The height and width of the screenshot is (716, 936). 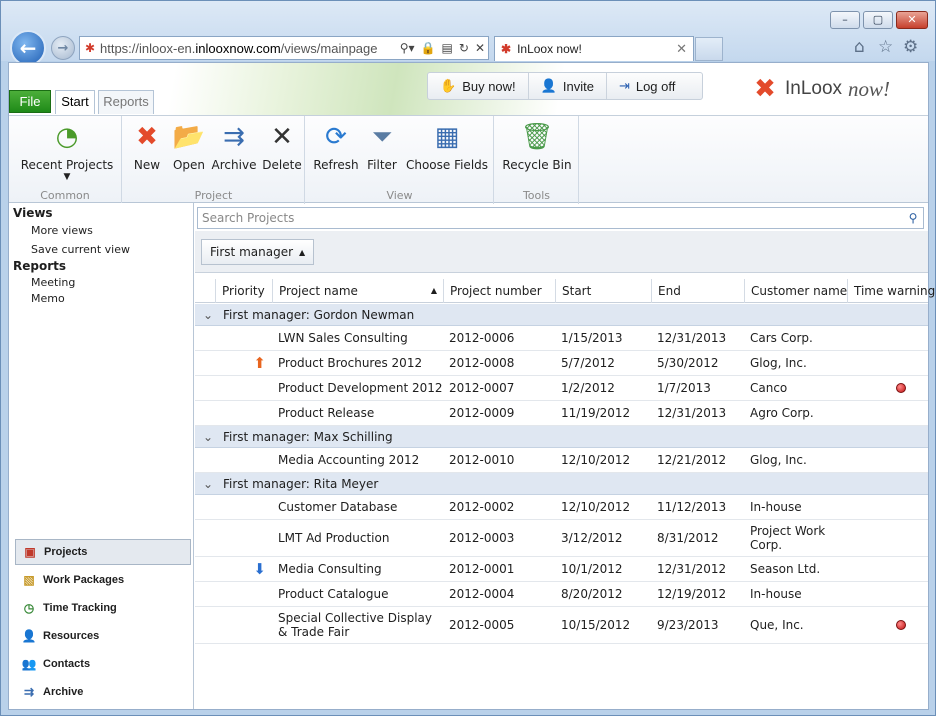 I want to click on choose-fields-button: ▦ Choose Fields, so click(x=447, y=146).